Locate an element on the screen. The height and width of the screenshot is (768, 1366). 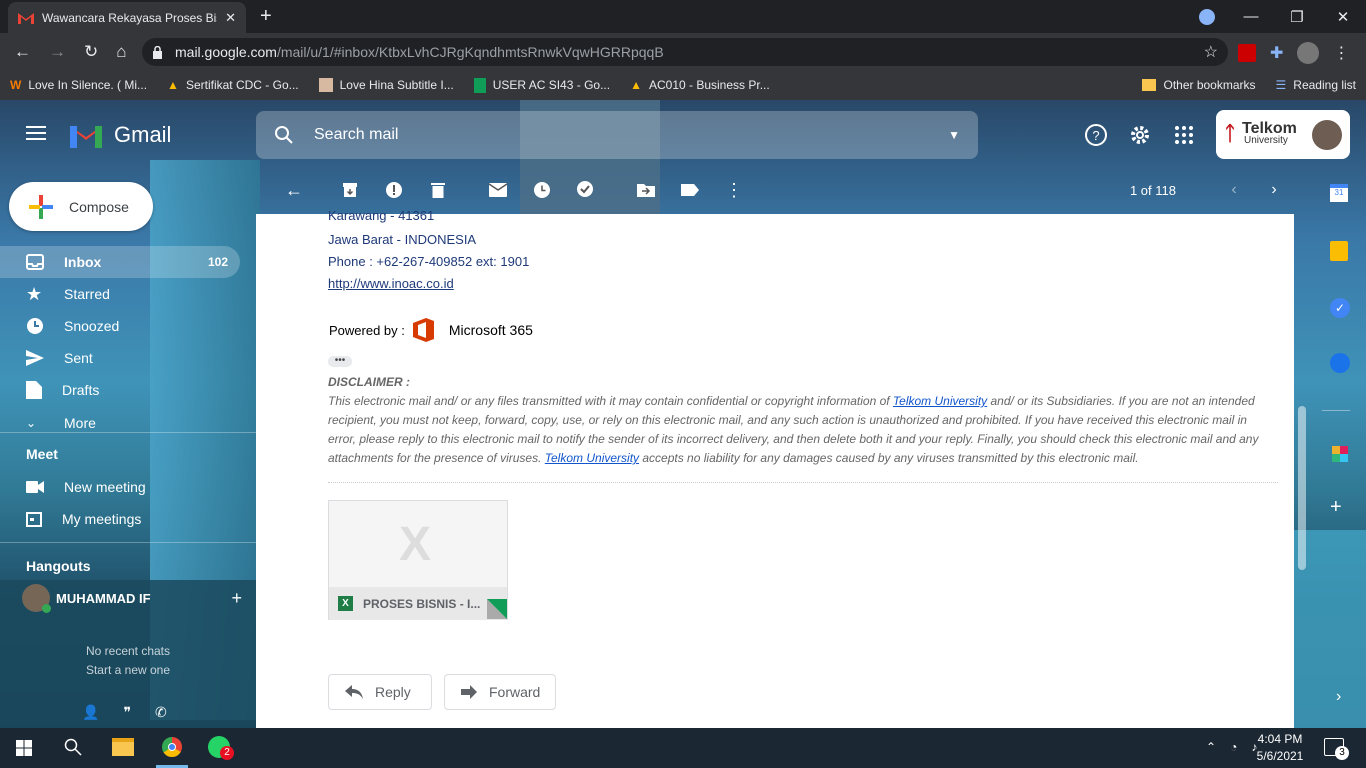
compose-button: Compose is located at coordinates (81, 206).